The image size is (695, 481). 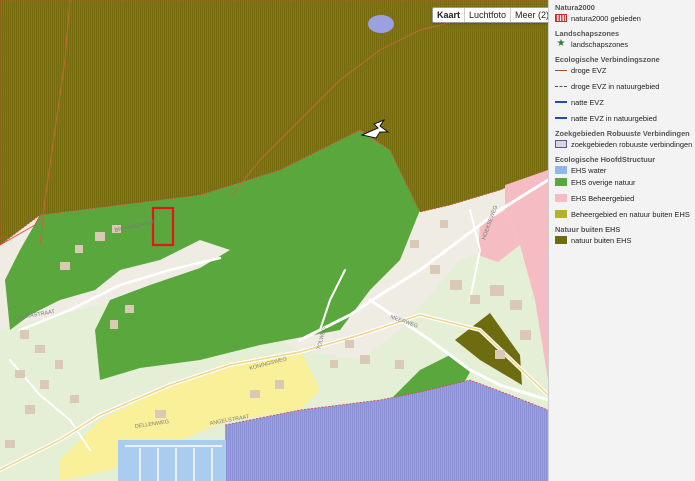 What do you see at coordinates (381, 24) in the screenshot?
I see `ehs-water-area` at bounding box center [381, 24].